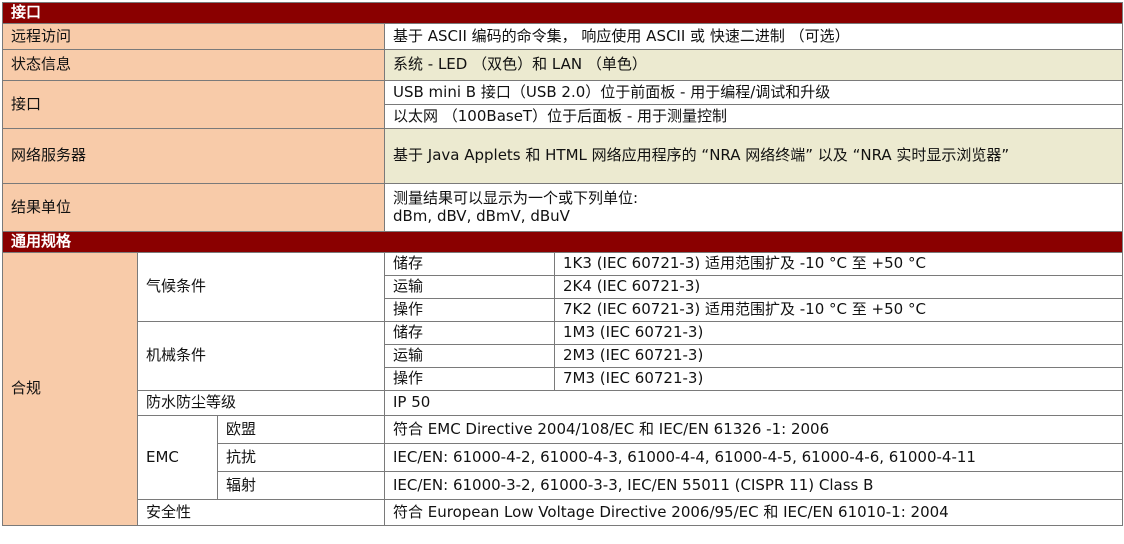 This screenshot has height=544, width=1124. What do you see at coordinates (753, 403) in the screenshot?
I see `ip-rating-value: IP 50` at bounding box center [753, 403].